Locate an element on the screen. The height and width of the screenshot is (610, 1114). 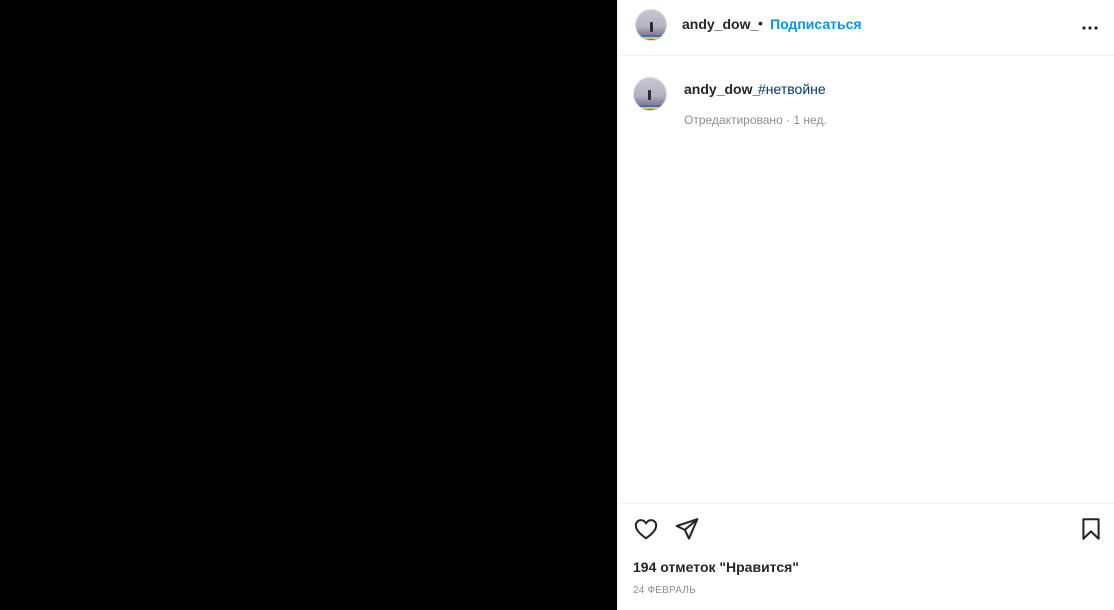
follow-button: Подписаться is located at coordinates (816, 24).